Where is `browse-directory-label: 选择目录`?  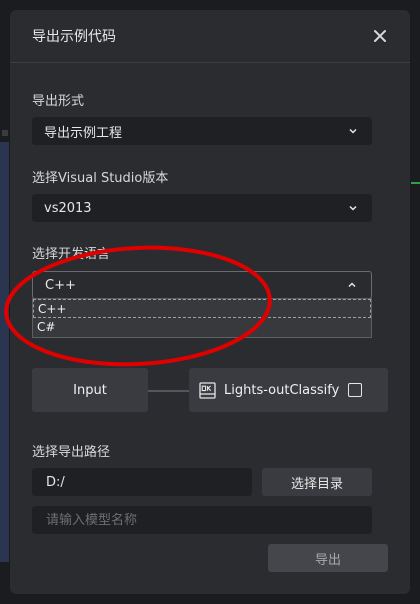 browse-directory-label: 选择目录 is located at coordinates (316, 484).